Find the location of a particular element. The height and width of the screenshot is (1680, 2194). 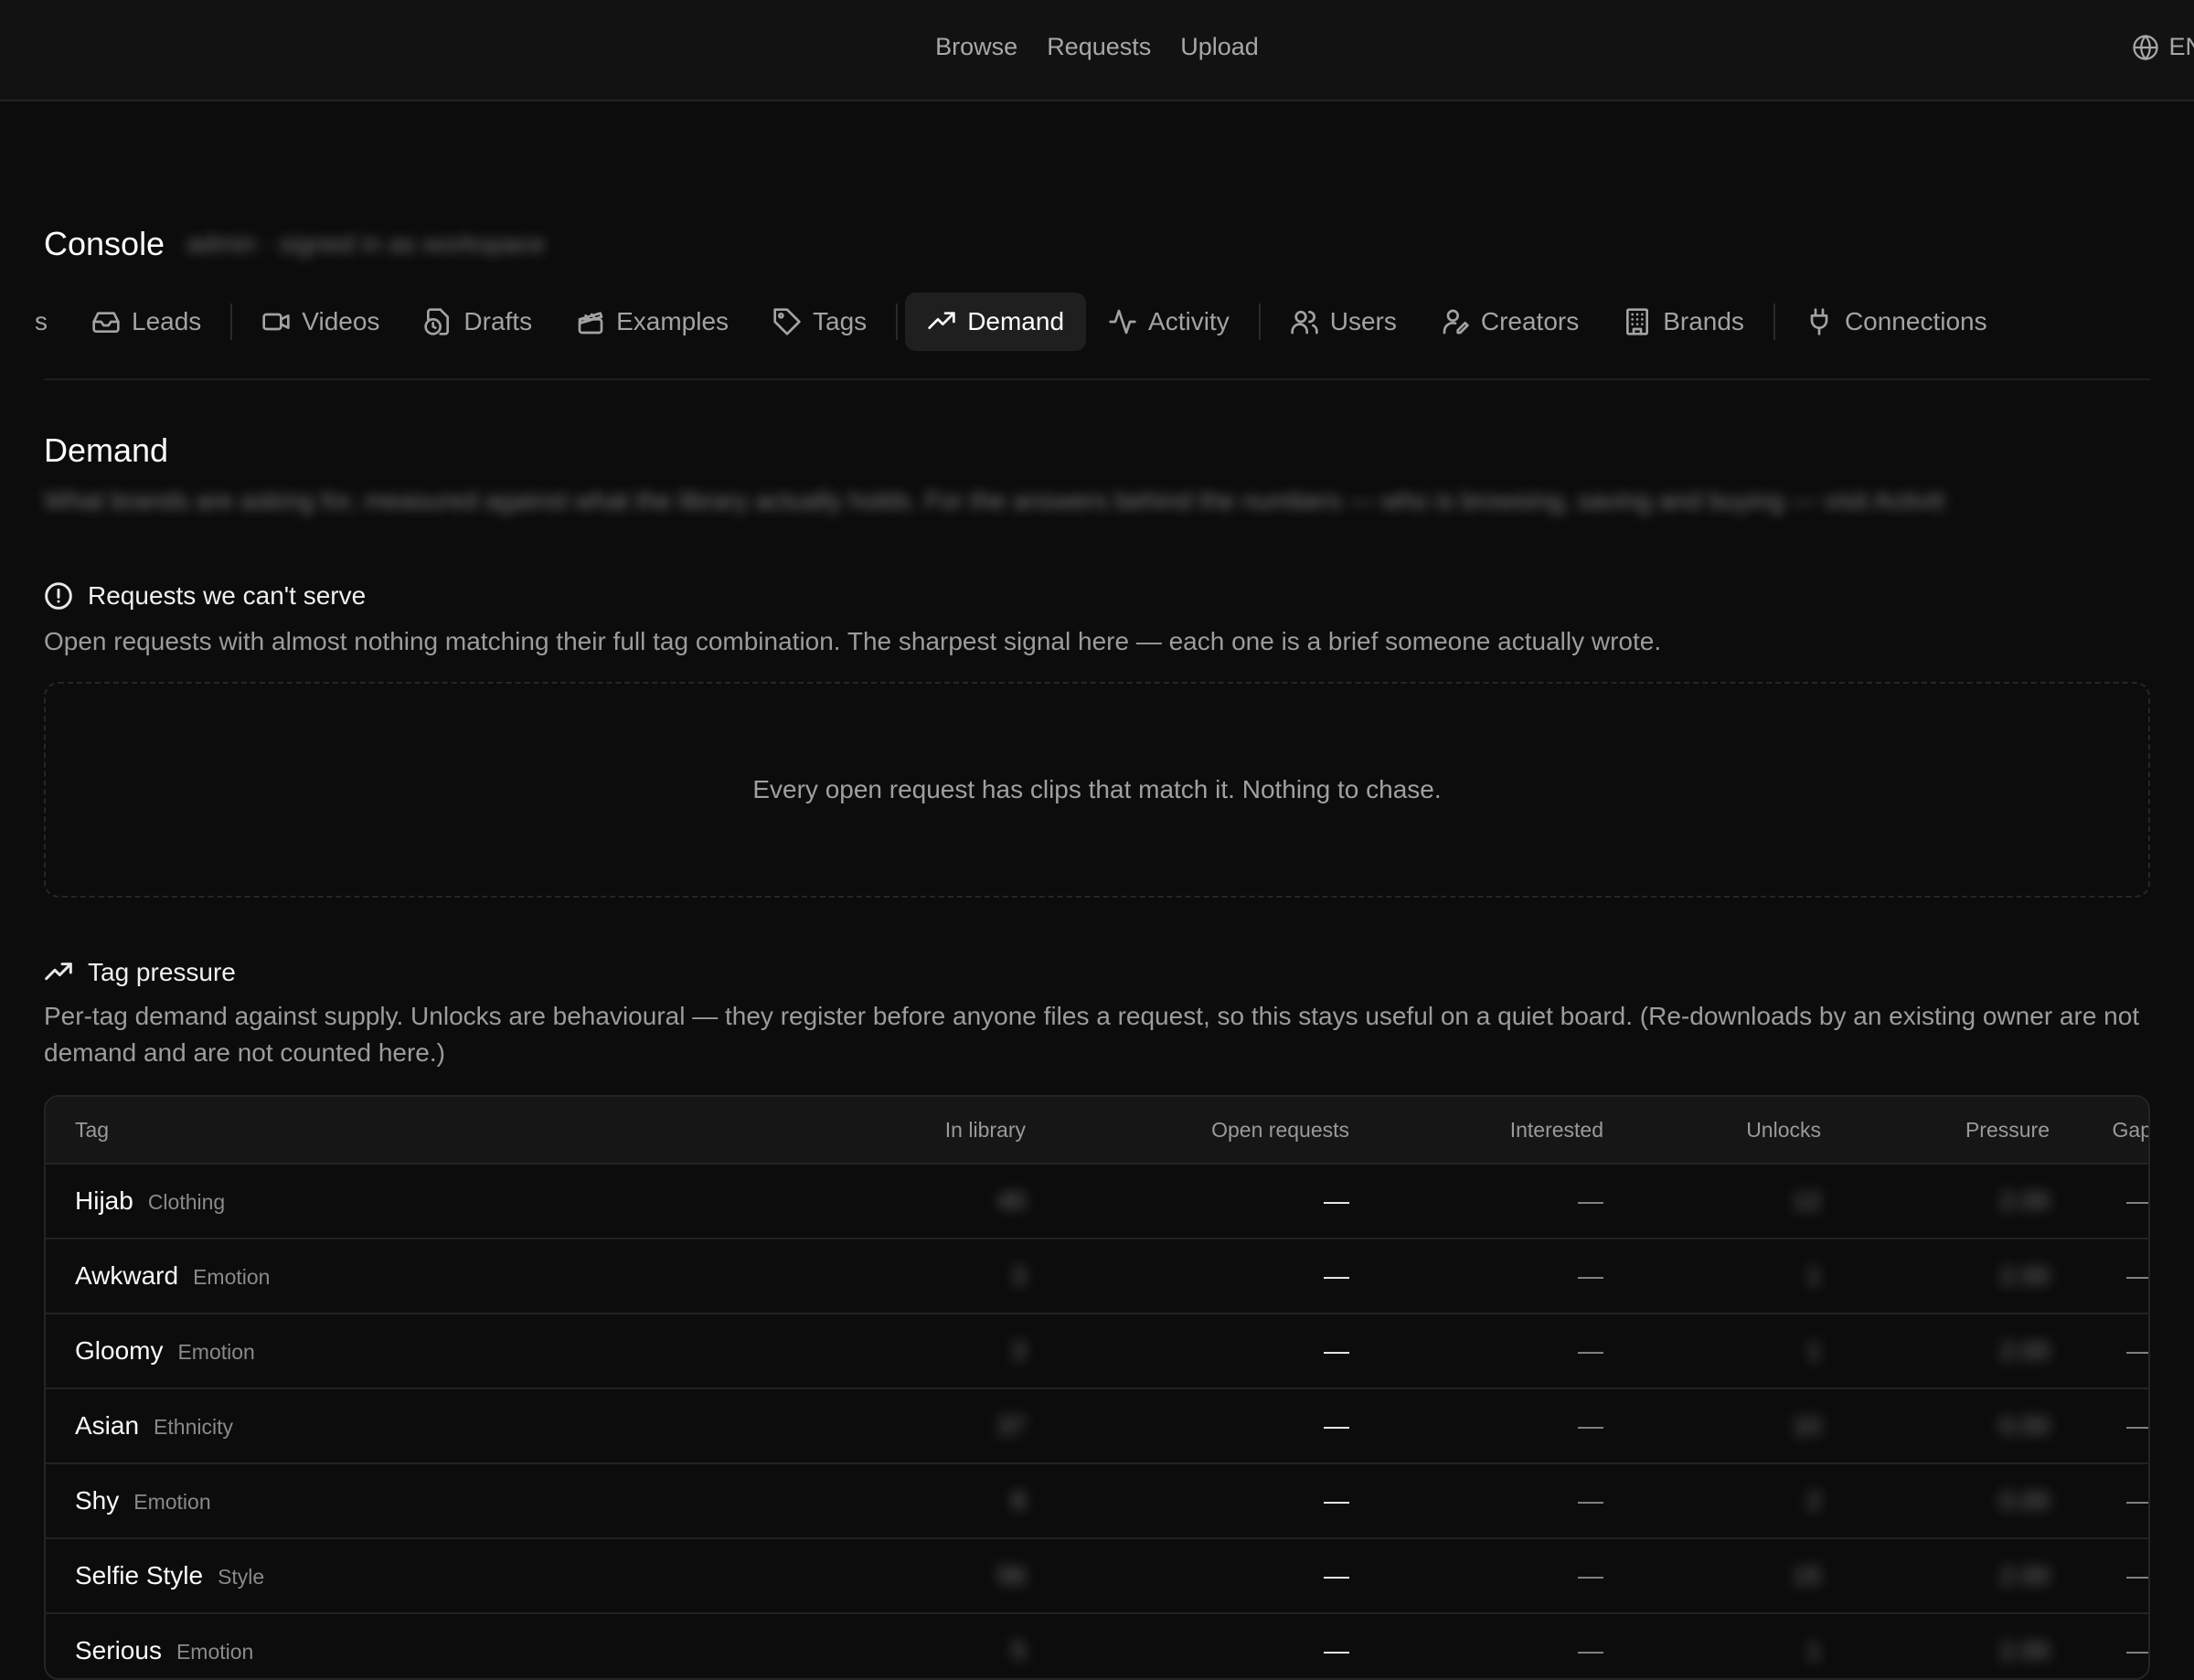

unserved-title: Requests we can't serve is located at coordinates (228, 595).